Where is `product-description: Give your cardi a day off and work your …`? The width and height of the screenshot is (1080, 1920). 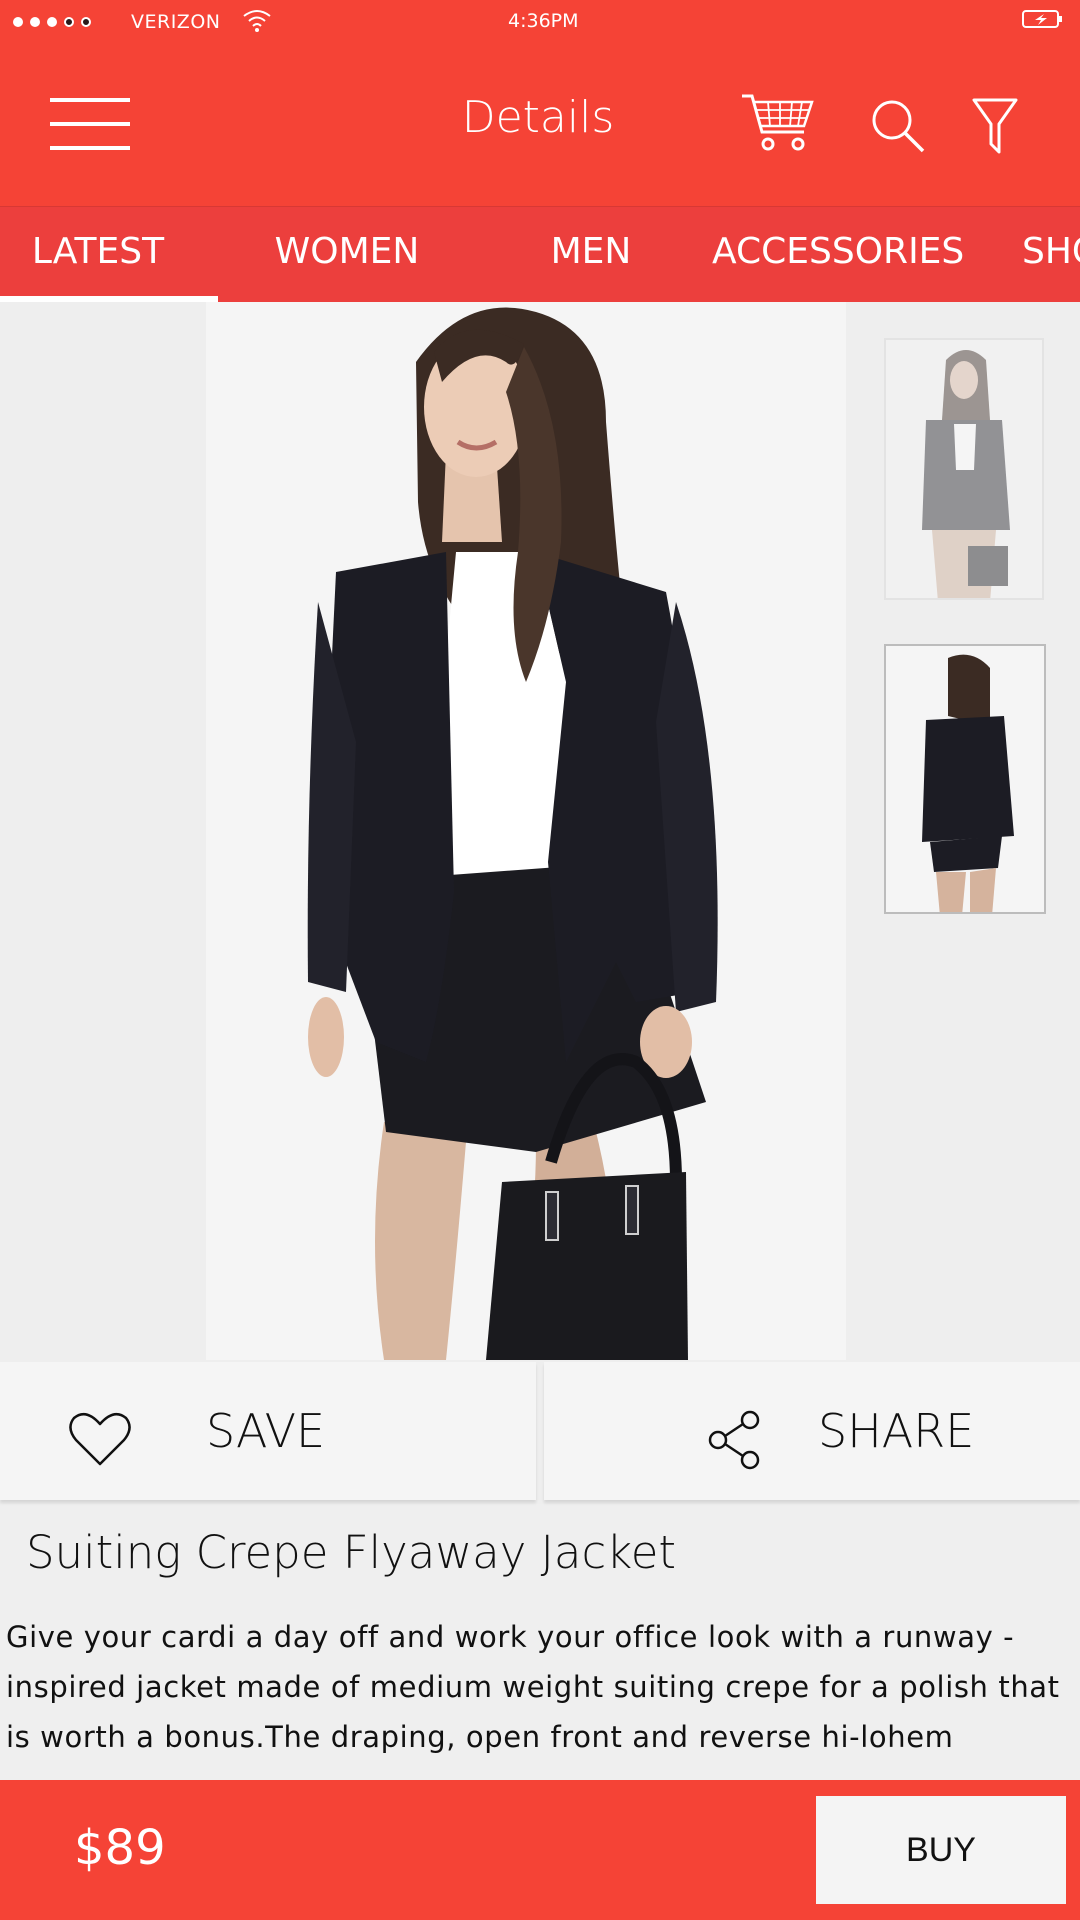
product-description: Give your cardi a day off and work your … is located at coordinates (533, 1687).